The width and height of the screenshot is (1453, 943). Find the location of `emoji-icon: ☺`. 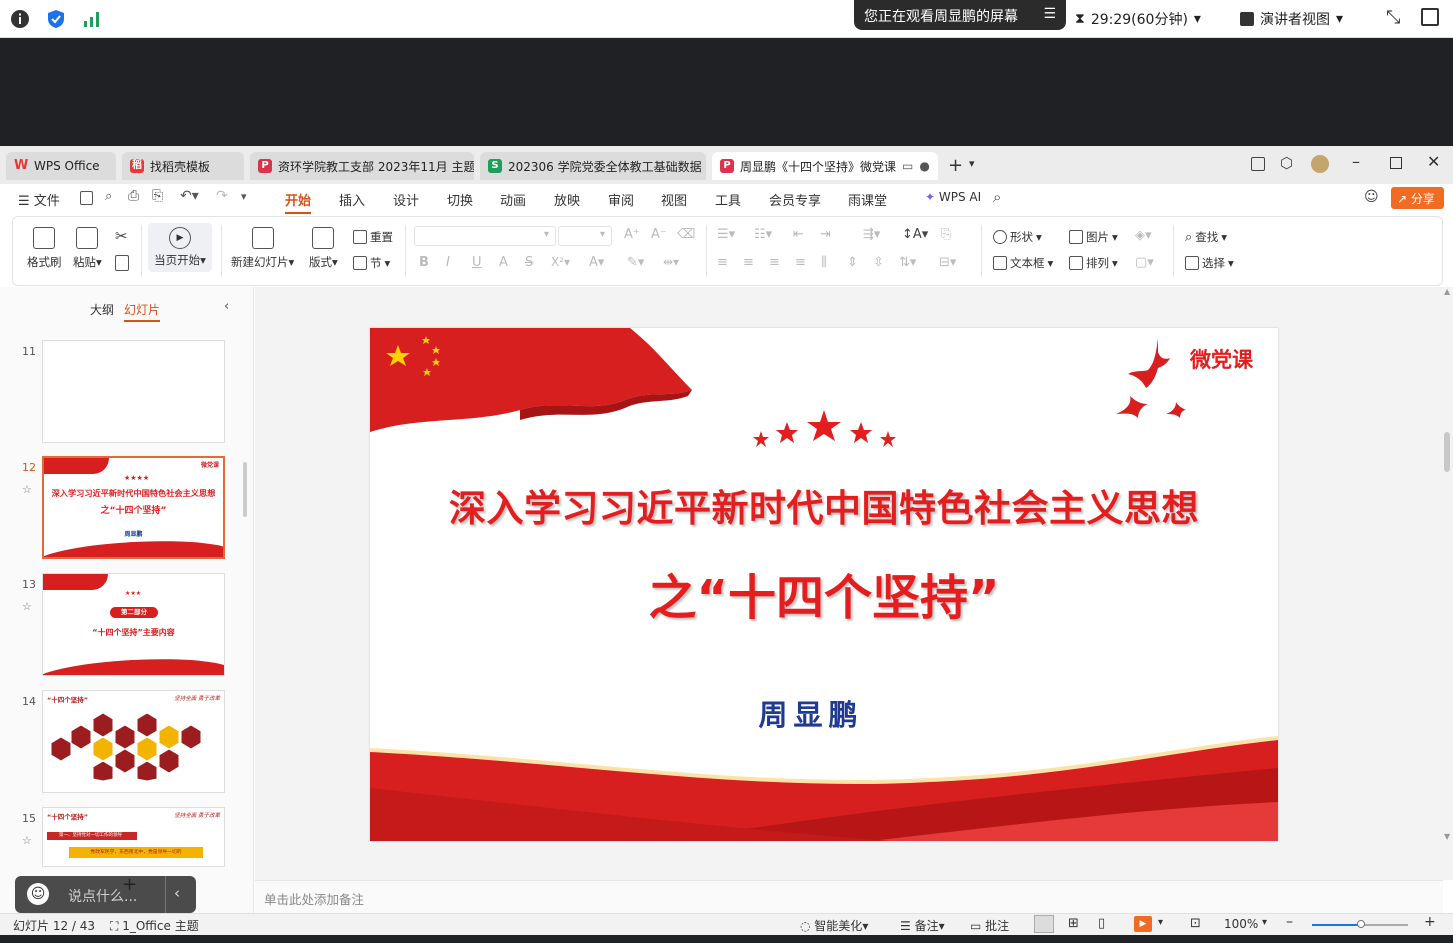

emoji-icon: ☺ is located at coordinates (38, 894).